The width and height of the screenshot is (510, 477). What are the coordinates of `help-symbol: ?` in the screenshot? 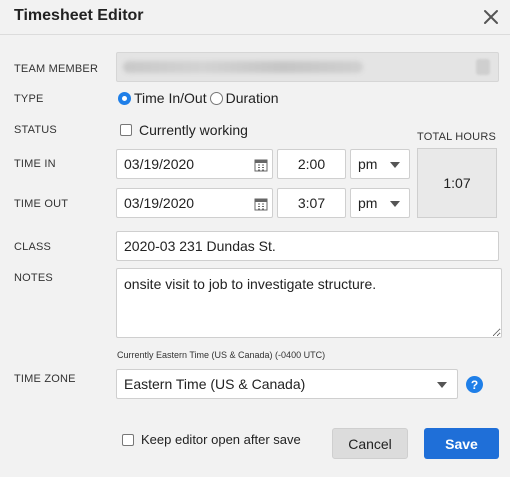 It's located at (474, 384).